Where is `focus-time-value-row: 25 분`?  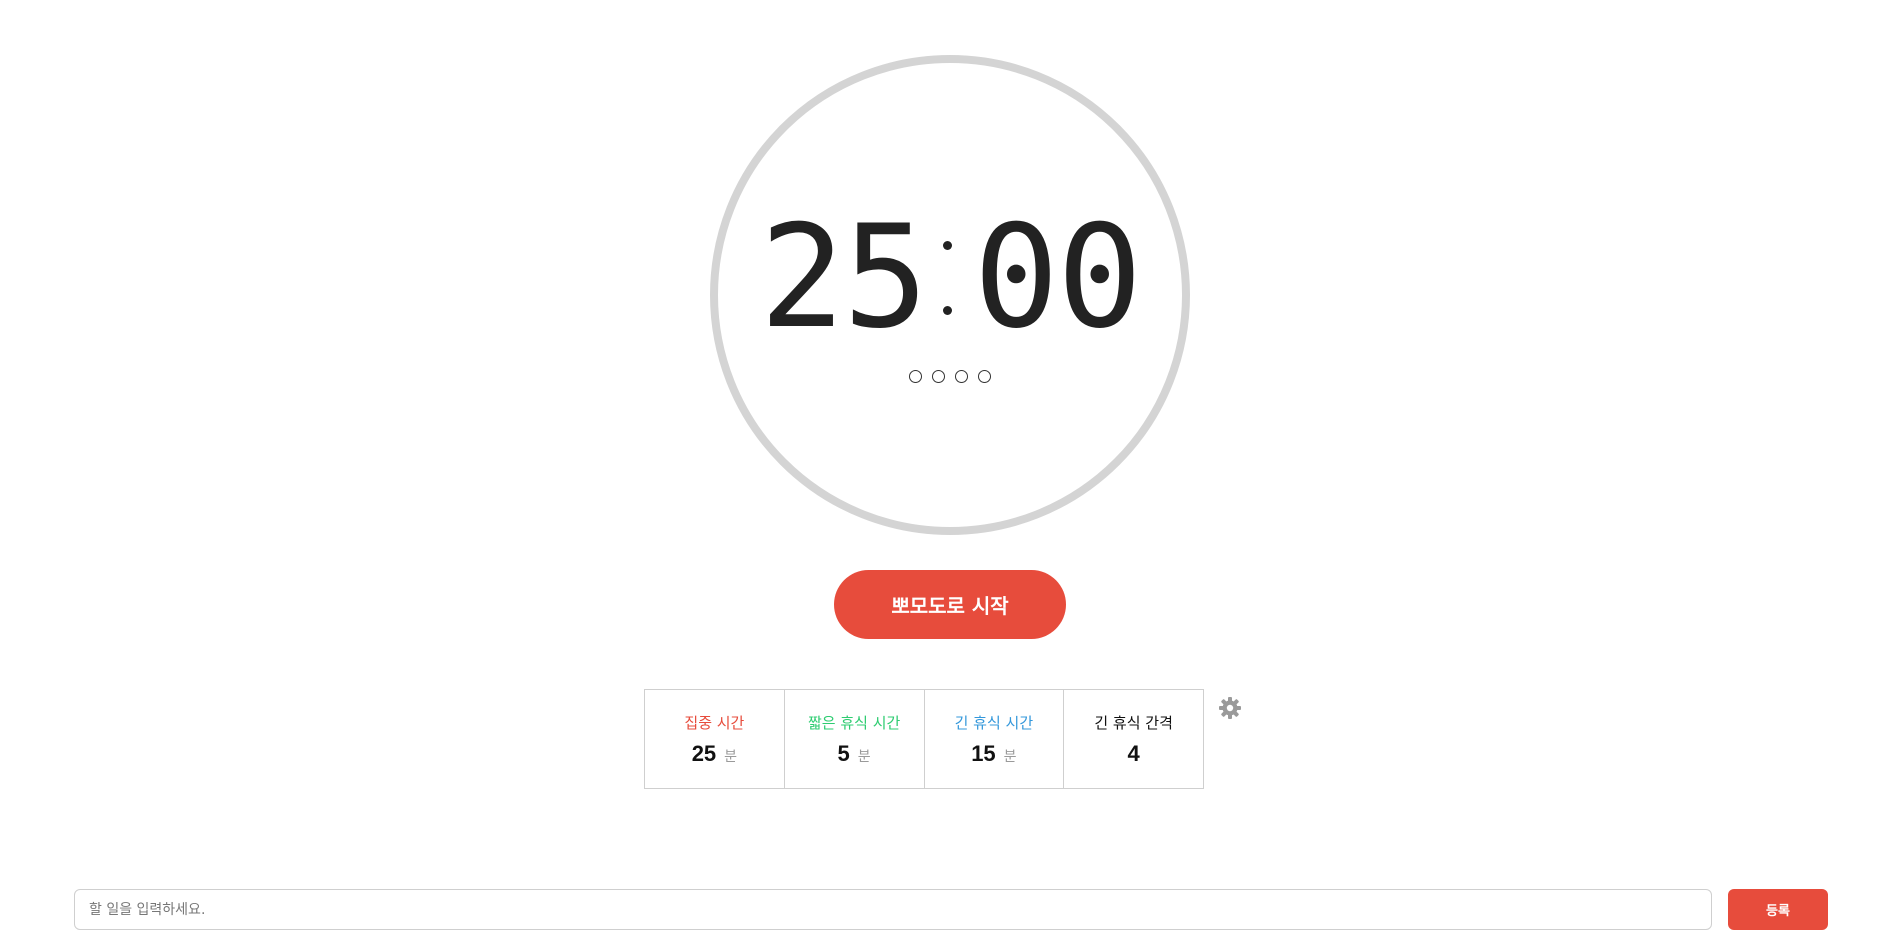 focus-time-value-row: 25 분 is located at coordinates (714, 754).